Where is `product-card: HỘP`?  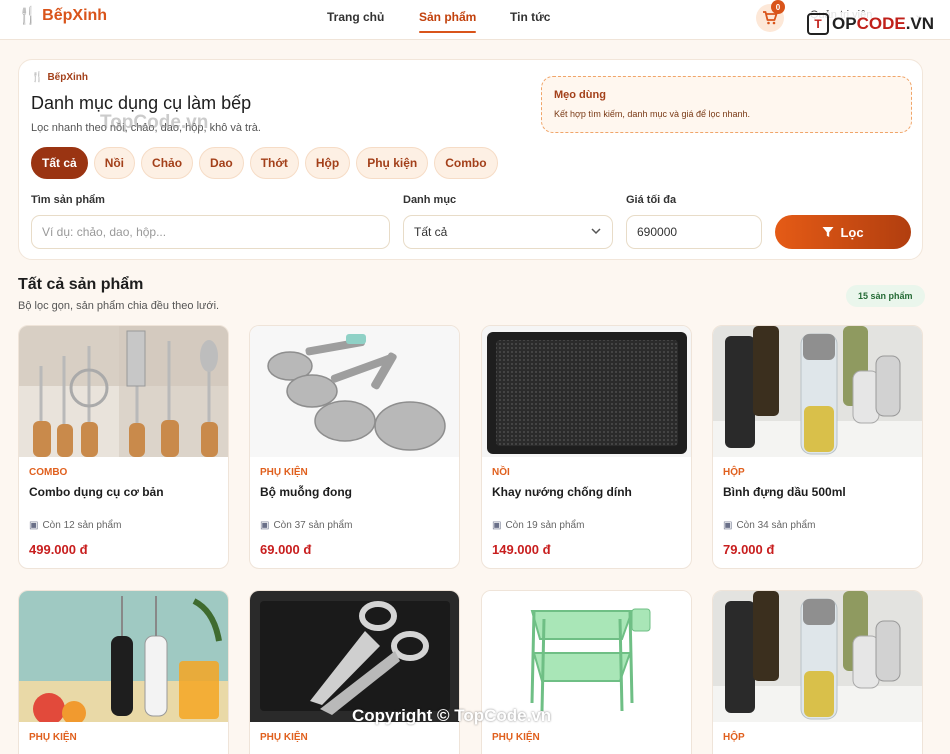 product-card: HỘP is located at coordinates (817, 672).